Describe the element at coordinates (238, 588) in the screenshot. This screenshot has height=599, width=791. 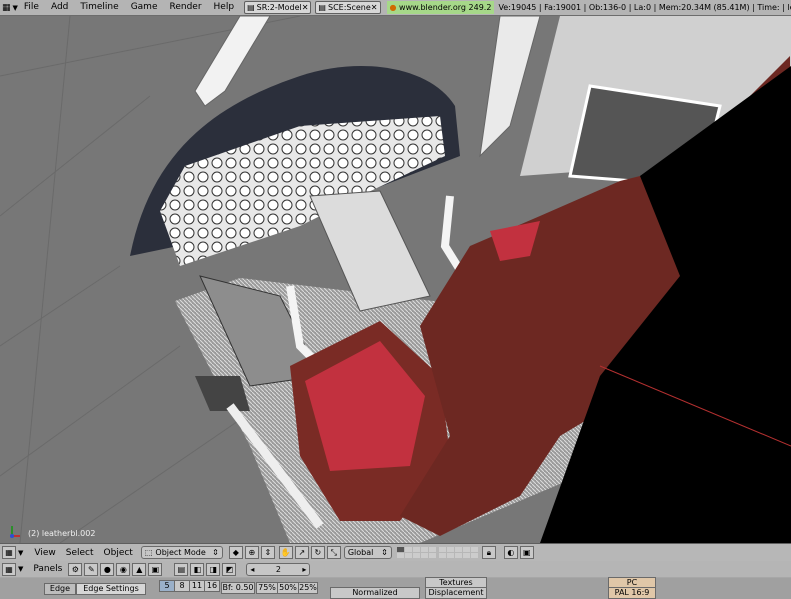
I see `bf-field: Bf: 0.50` at that location.